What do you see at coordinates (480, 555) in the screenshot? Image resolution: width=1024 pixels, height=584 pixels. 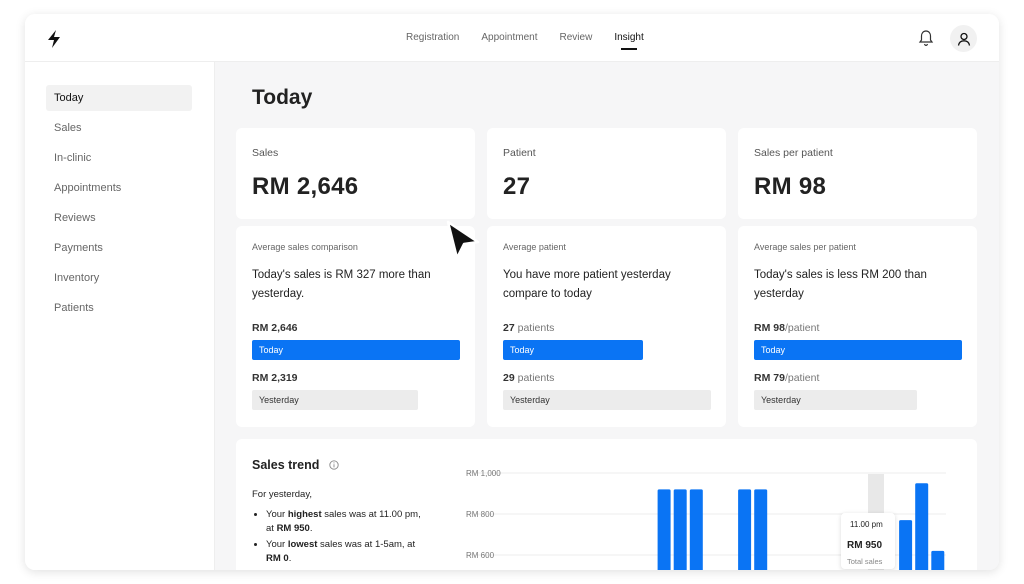 I see `y-tick: RM 600` at bounding box center [480, 555].